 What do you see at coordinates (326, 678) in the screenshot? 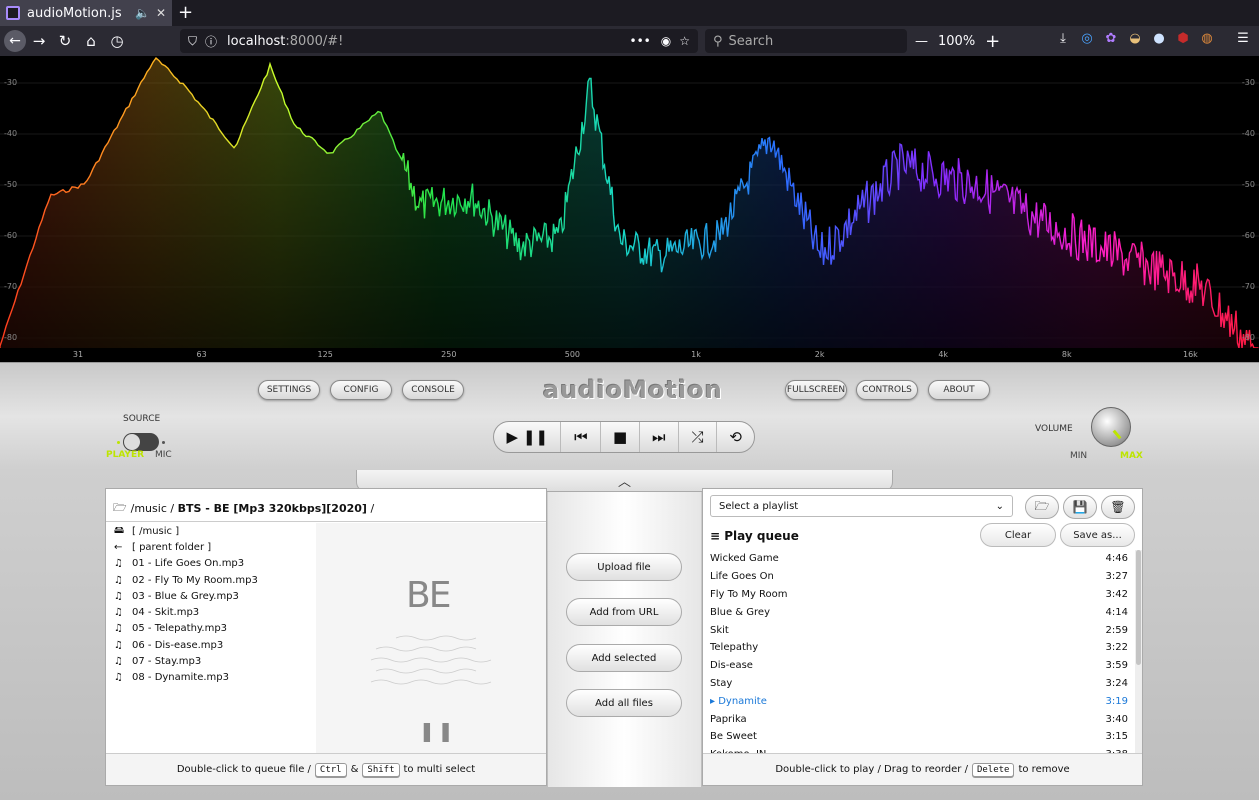
I see `file-list-item: ♫ 08 - Dynamite.mp3` at bounding box center [326, 678].